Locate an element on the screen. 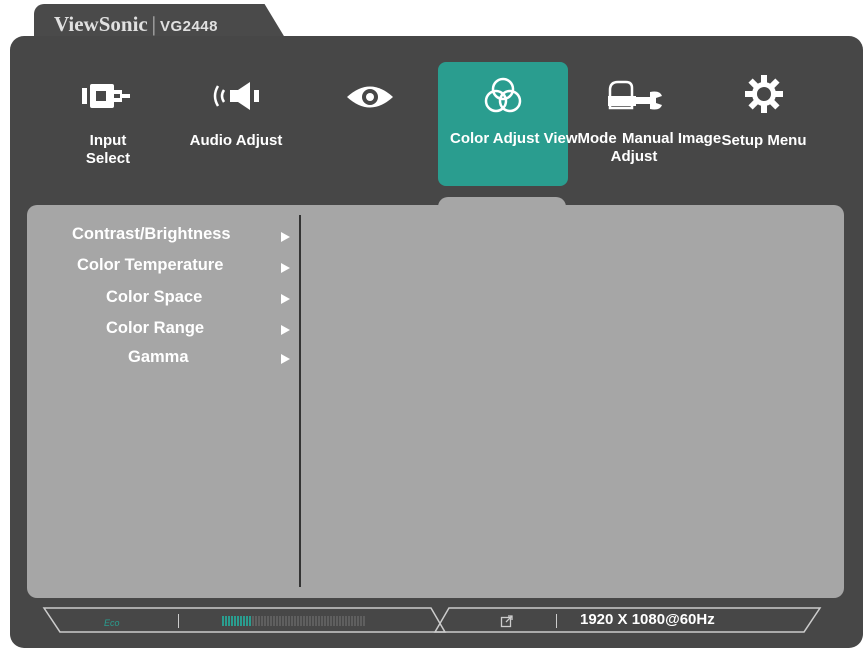 The width and height of the screenshot is (868, 654). menu-item-setup-menu: Setup Menu is located at coordinates (764, 124).